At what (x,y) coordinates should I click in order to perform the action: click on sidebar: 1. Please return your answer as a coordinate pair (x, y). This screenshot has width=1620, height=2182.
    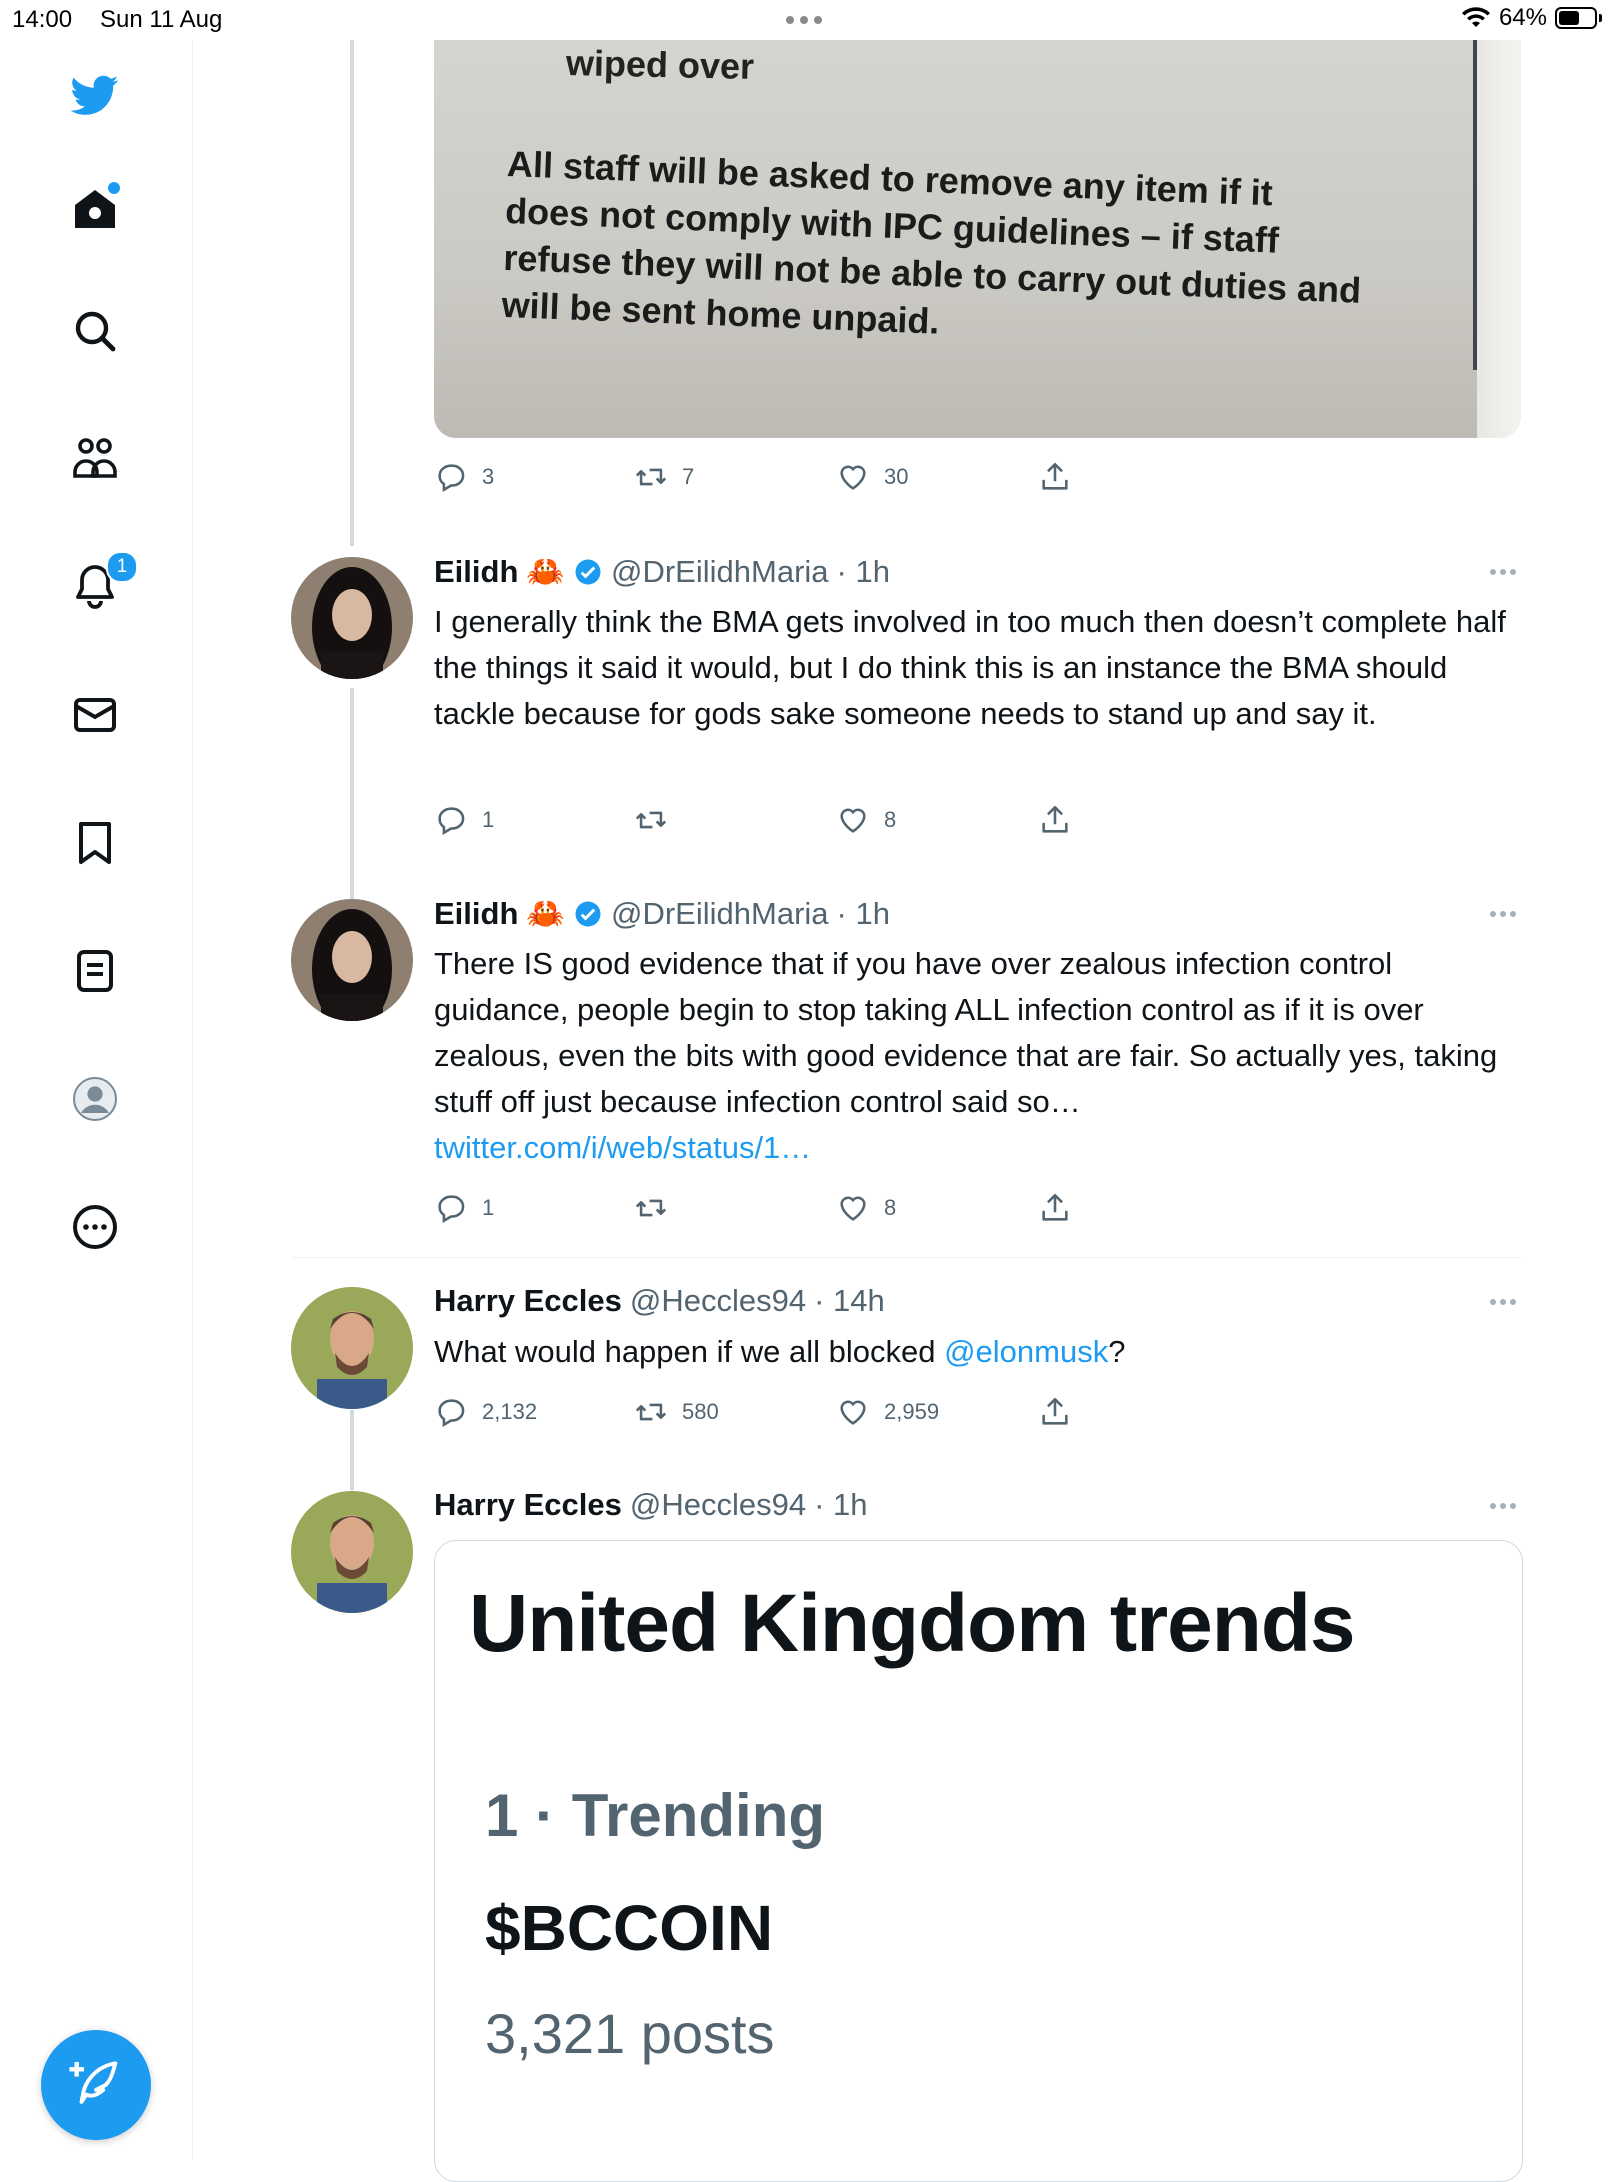
    Looking at the image, I should click on (96, 1100).